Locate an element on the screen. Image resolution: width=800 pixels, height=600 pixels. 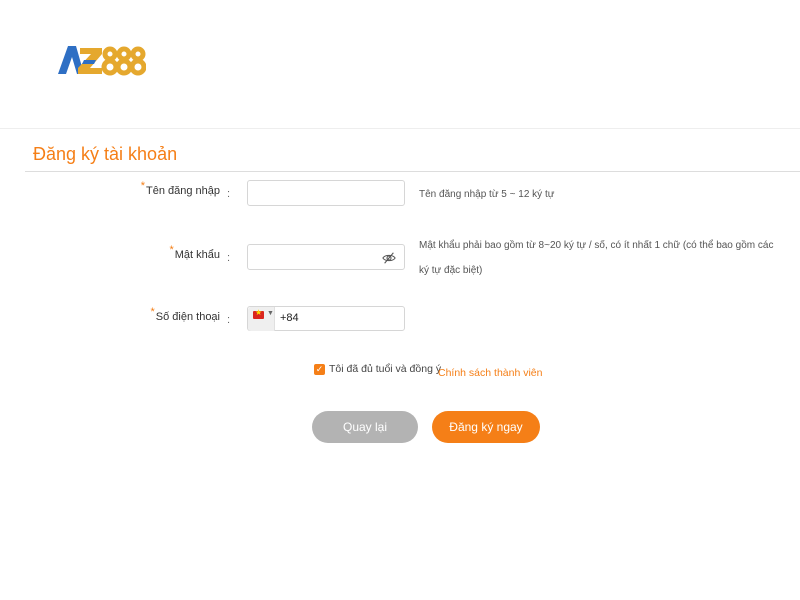
username-label: *Tên đăng nhập is located at coordinates (180, 188).